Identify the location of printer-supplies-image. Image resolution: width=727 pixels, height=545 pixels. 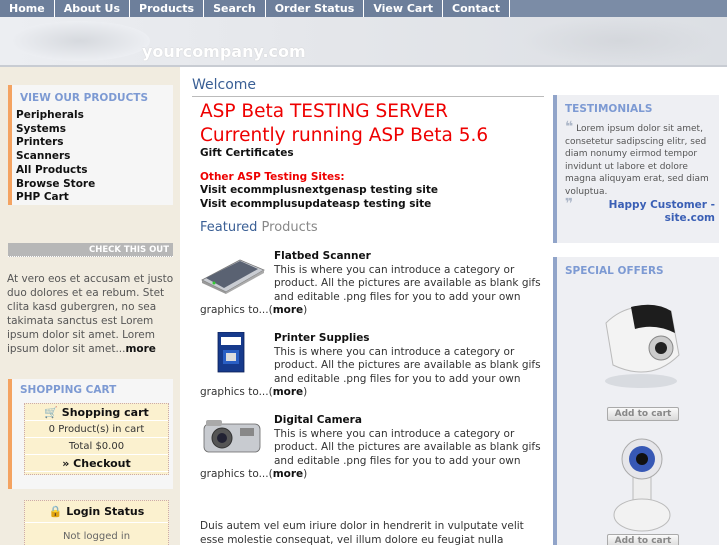
(233, 353).